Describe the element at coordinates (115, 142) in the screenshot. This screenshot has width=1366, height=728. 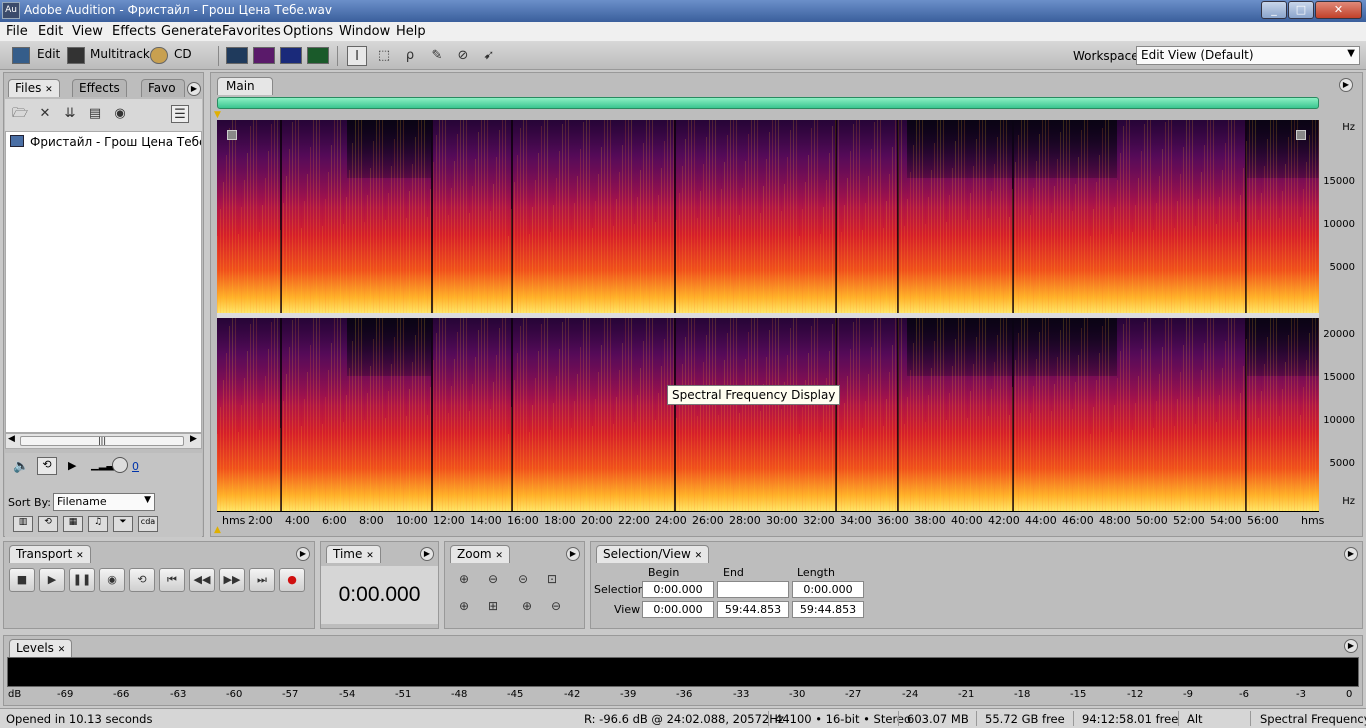
I see `file-list-item: Фристайл - Грош Цена Тебе.wav` at that location.